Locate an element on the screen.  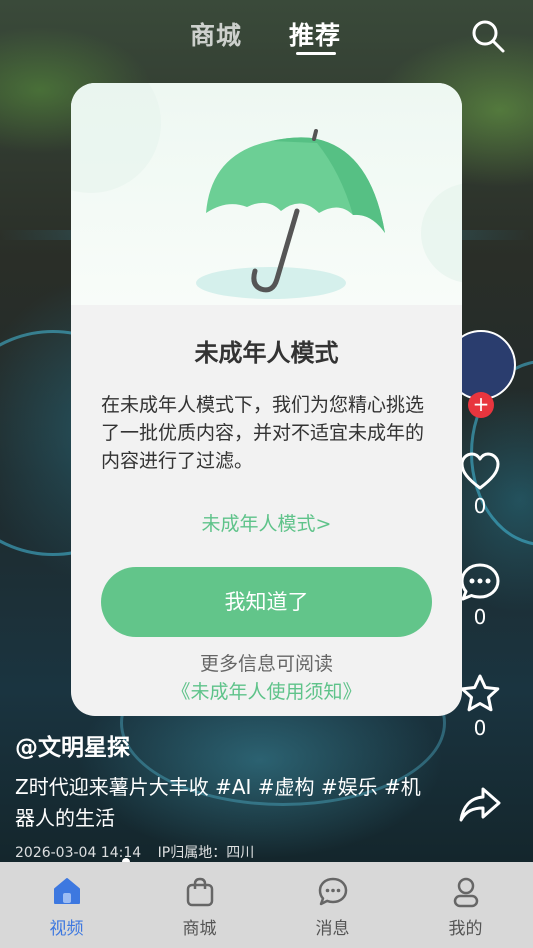
search-icon is located at coordinates (488, 36).